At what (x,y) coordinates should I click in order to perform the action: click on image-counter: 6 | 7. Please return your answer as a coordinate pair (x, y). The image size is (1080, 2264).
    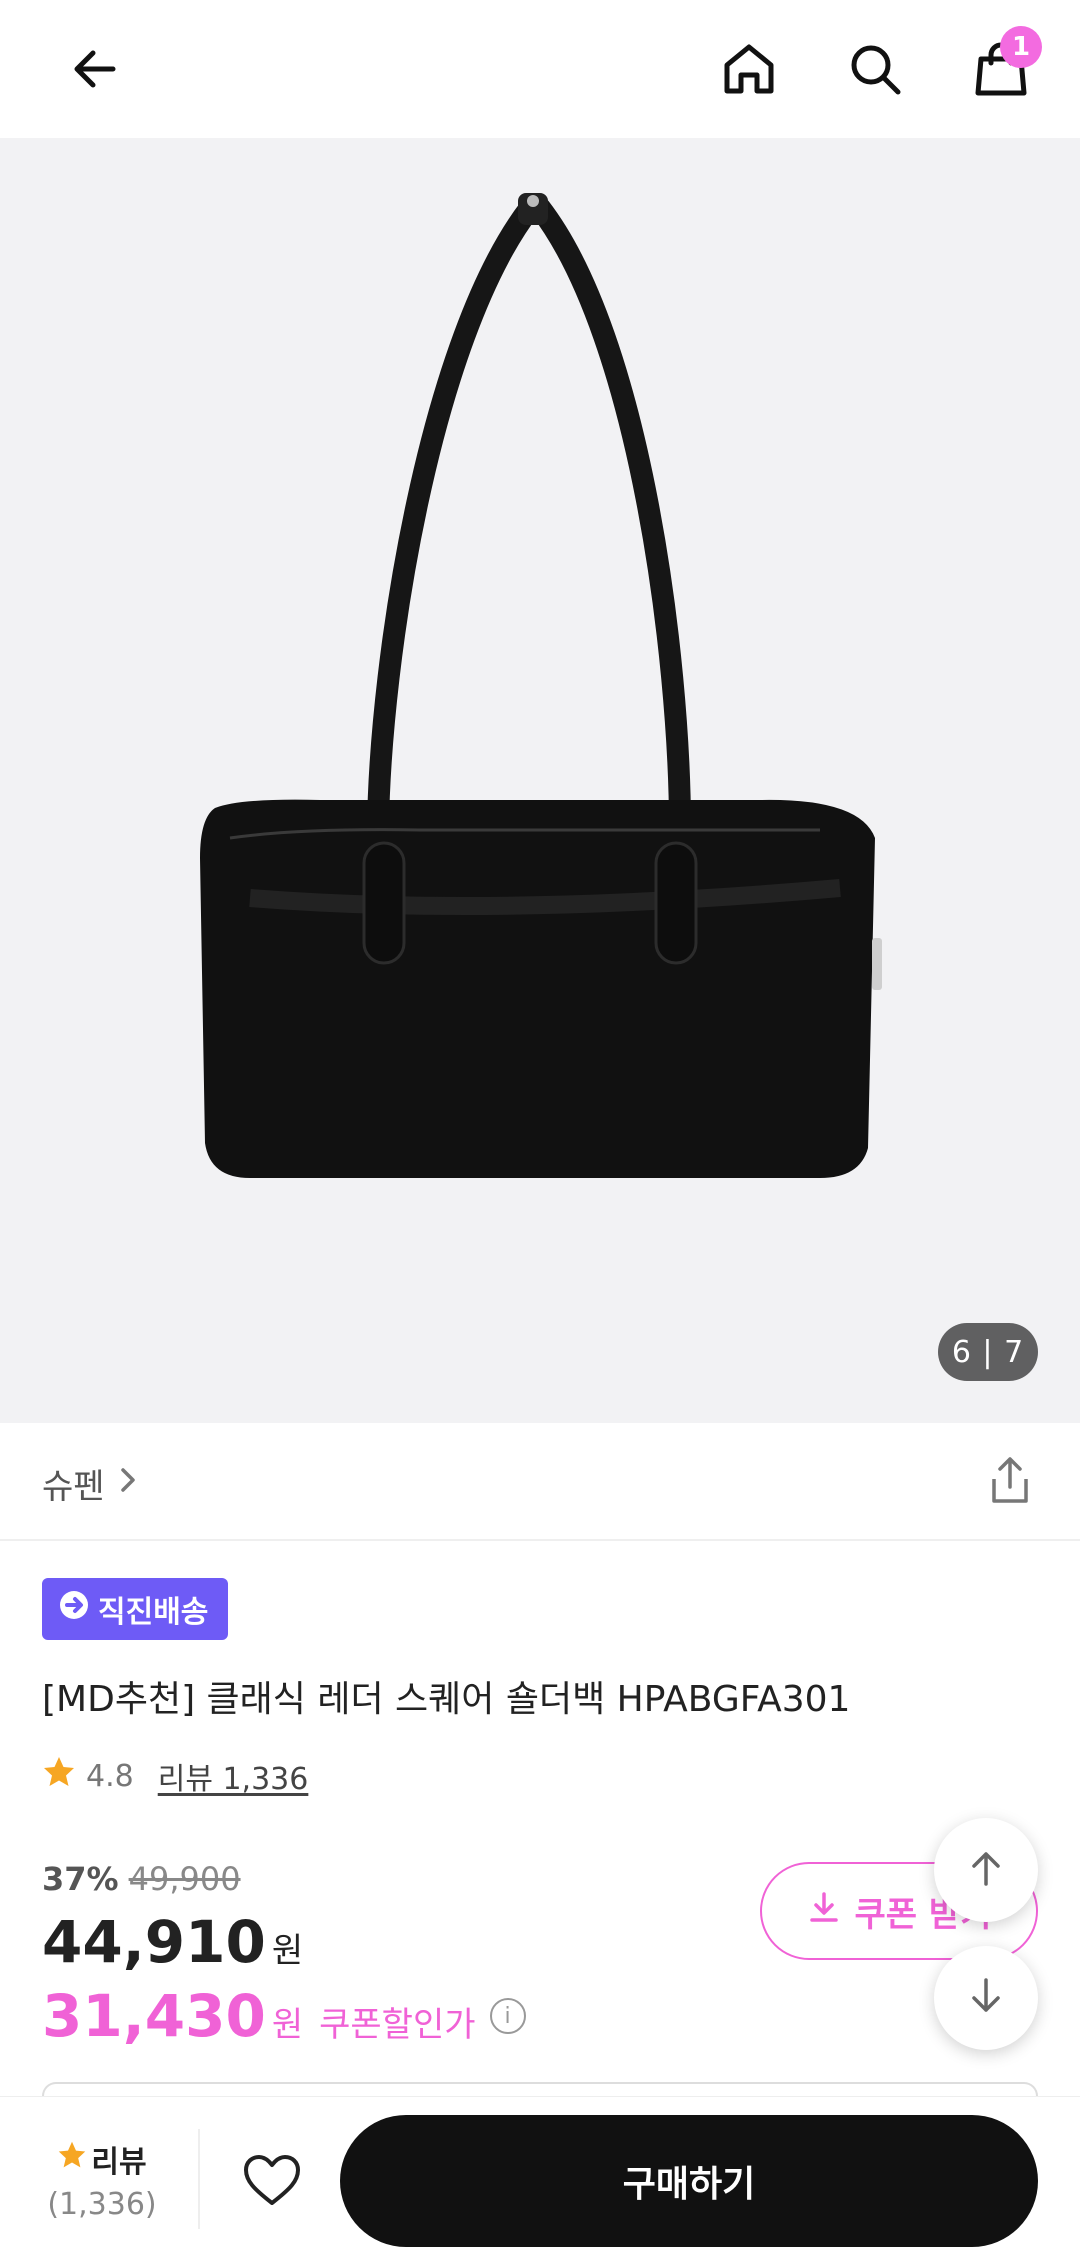
    Looking at the image, I should click on (988, 1352).